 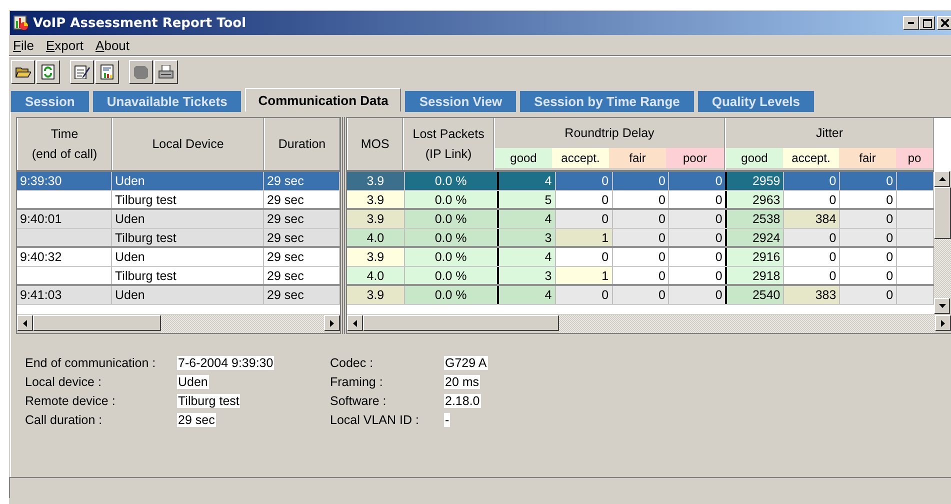 I want to click on close-button, so click(x=944, y=23).